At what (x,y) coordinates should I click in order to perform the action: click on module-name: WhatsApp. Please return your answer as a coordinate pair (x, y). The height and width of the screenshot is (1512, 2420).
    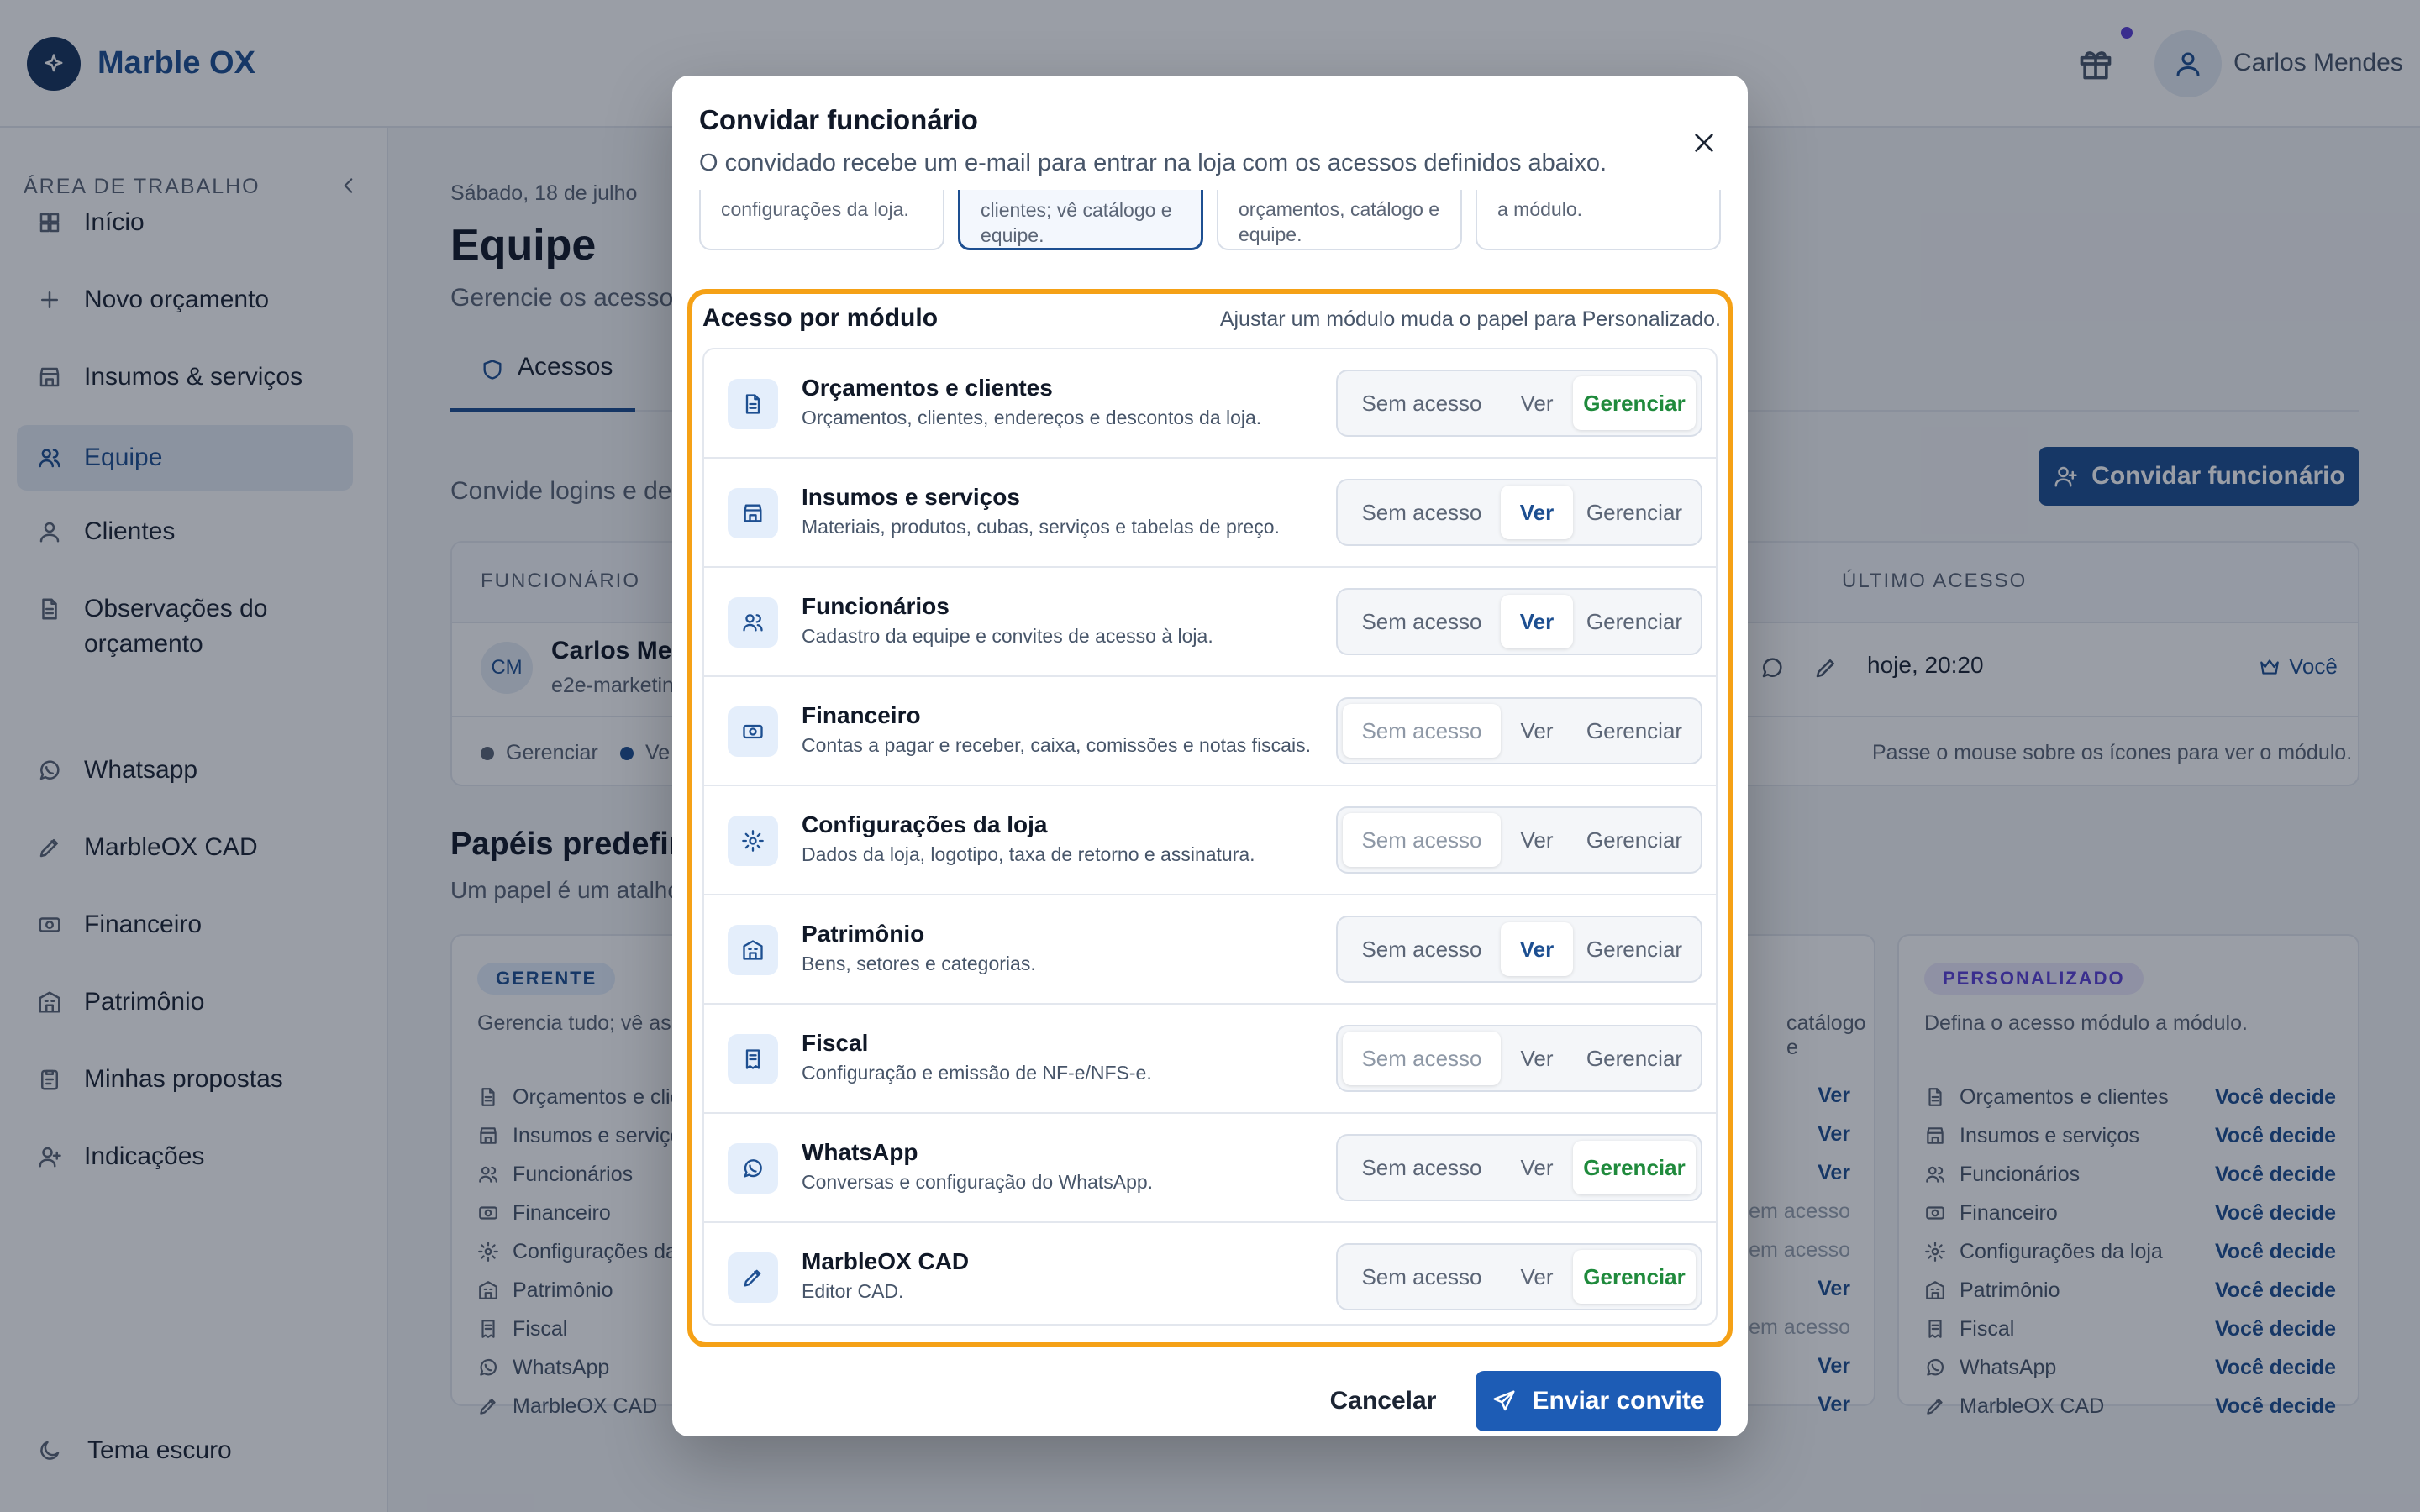
    Looking at the image, I should click on (860, 1152).